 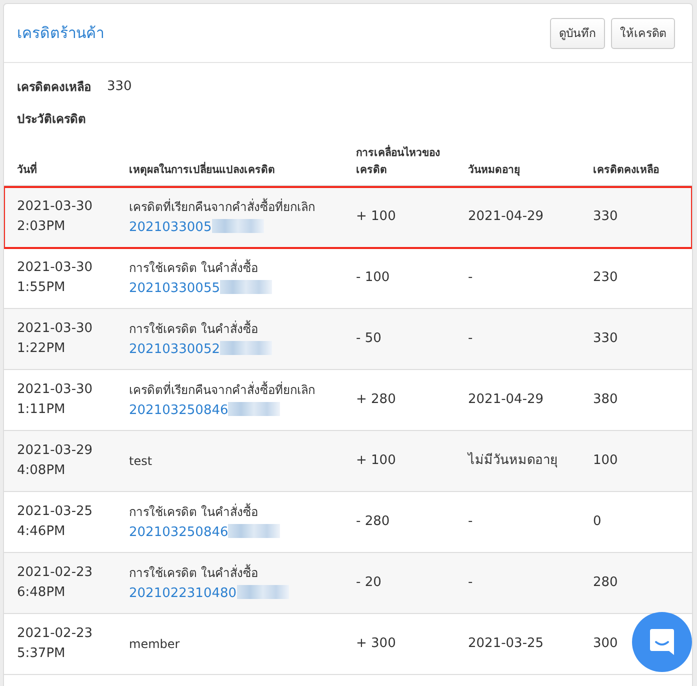 I want to click on header-button: ให้เครดิต, so click(x=643, y=33).